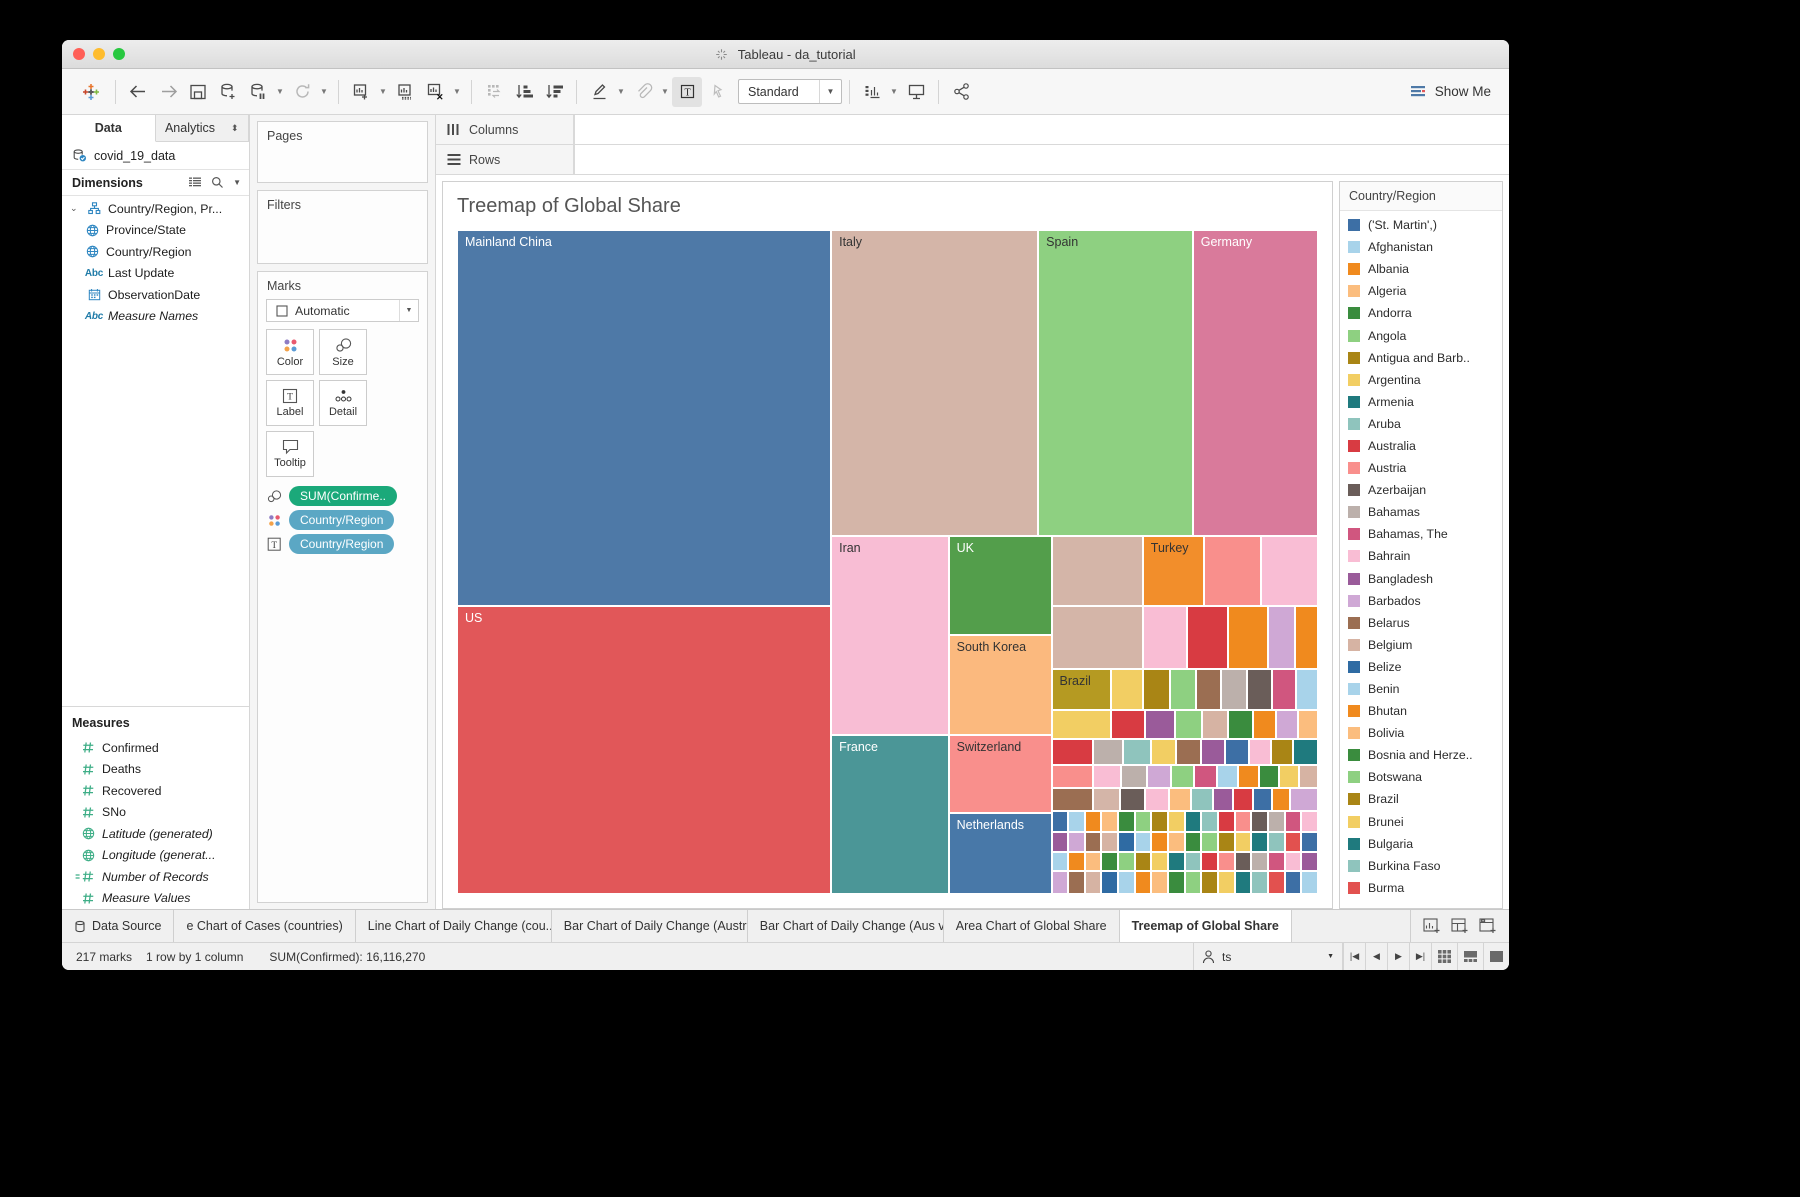 Image resolution: width=1800 pixels, height=1197 pixels. I want to click on dimension-last-update: Abc Last Update, so click(155, 274).